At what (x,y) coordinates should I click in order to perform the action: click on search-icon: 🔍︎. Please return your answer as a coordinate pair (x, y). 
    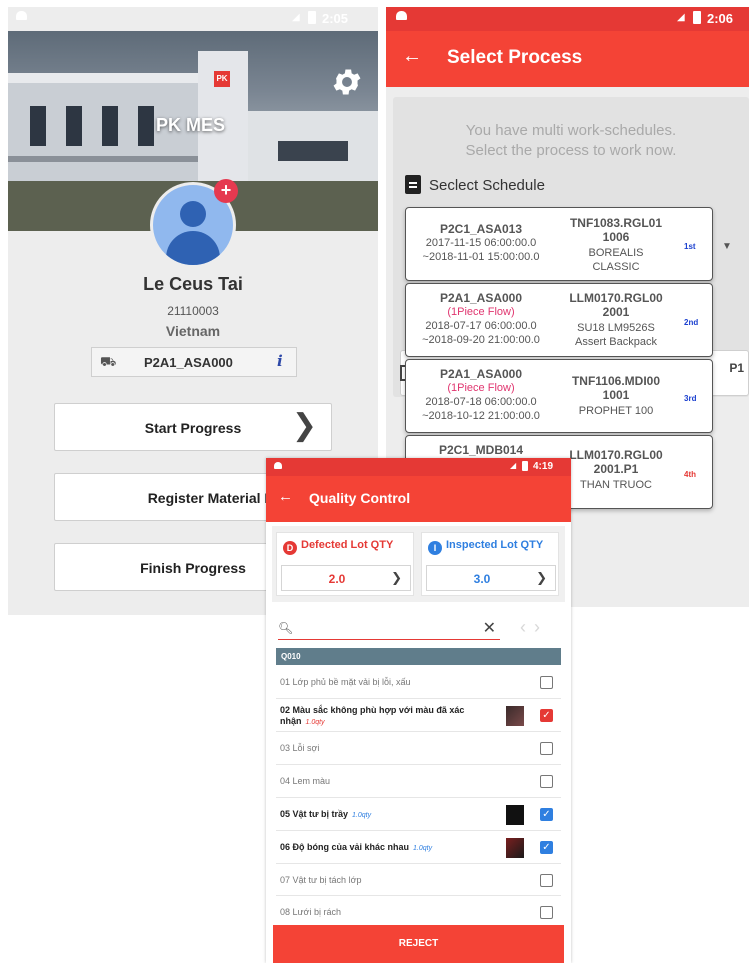
    Looking at the image, I should click on (286, 628).